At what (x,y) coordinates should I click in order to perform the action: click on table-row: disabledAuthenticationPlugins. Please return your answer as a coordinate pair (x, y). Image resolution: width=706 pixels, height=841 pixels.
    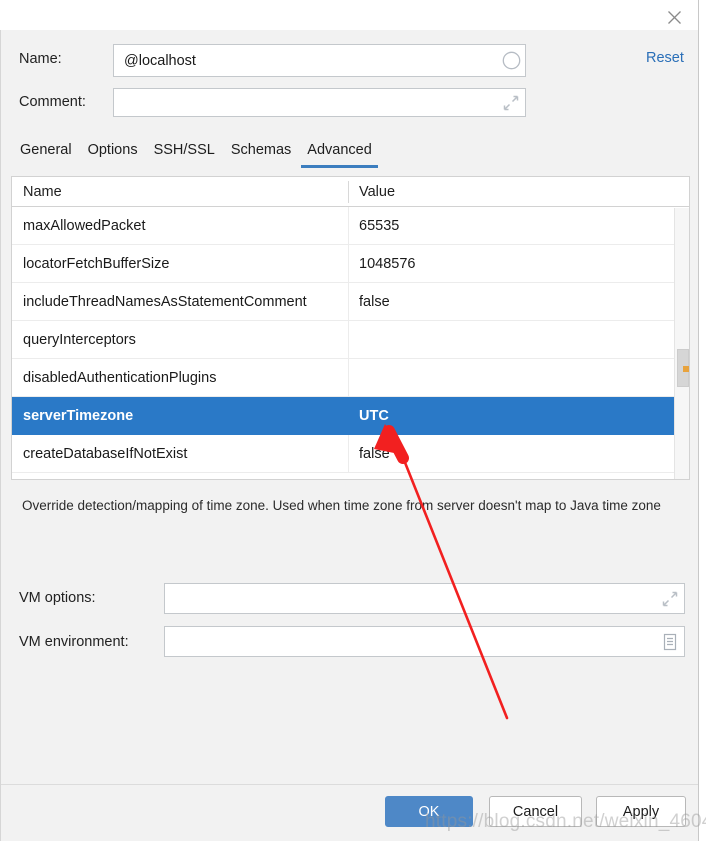
    Looking at the image, I should click on (350, 378).